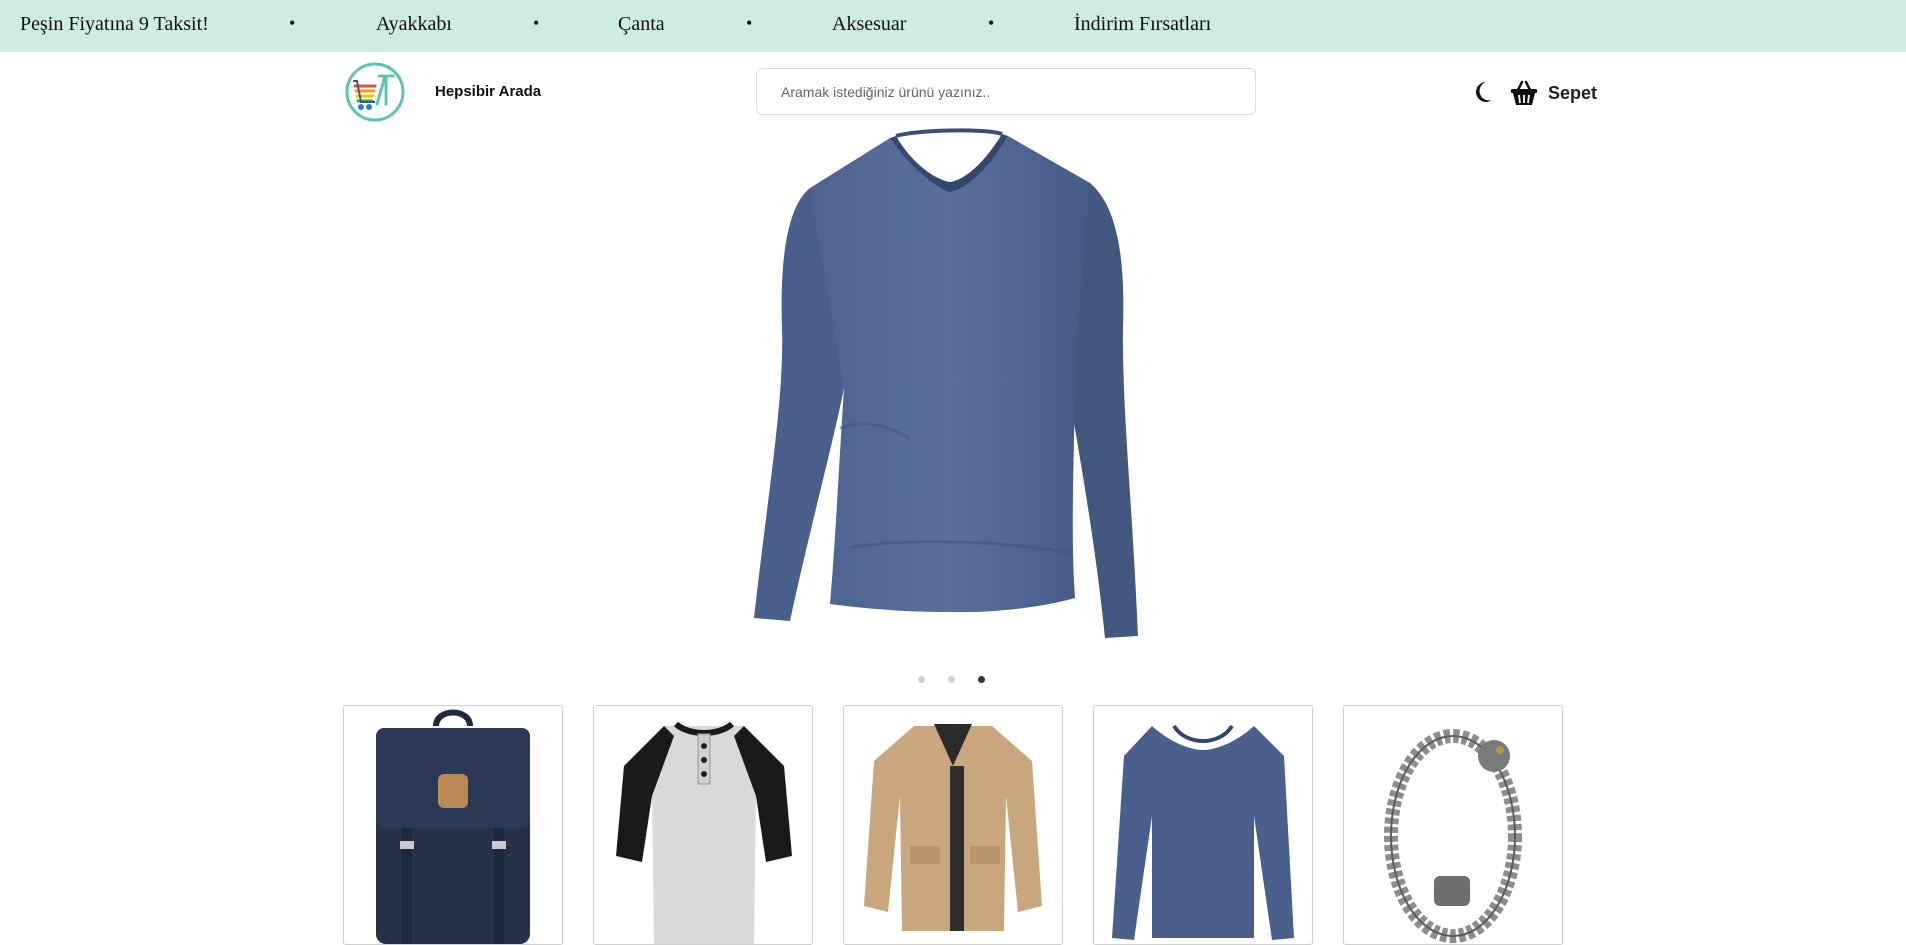 This screenshot has width=1906, height=945. I want to click on brand-name: Hepsibir Arada, so click(488, 91).